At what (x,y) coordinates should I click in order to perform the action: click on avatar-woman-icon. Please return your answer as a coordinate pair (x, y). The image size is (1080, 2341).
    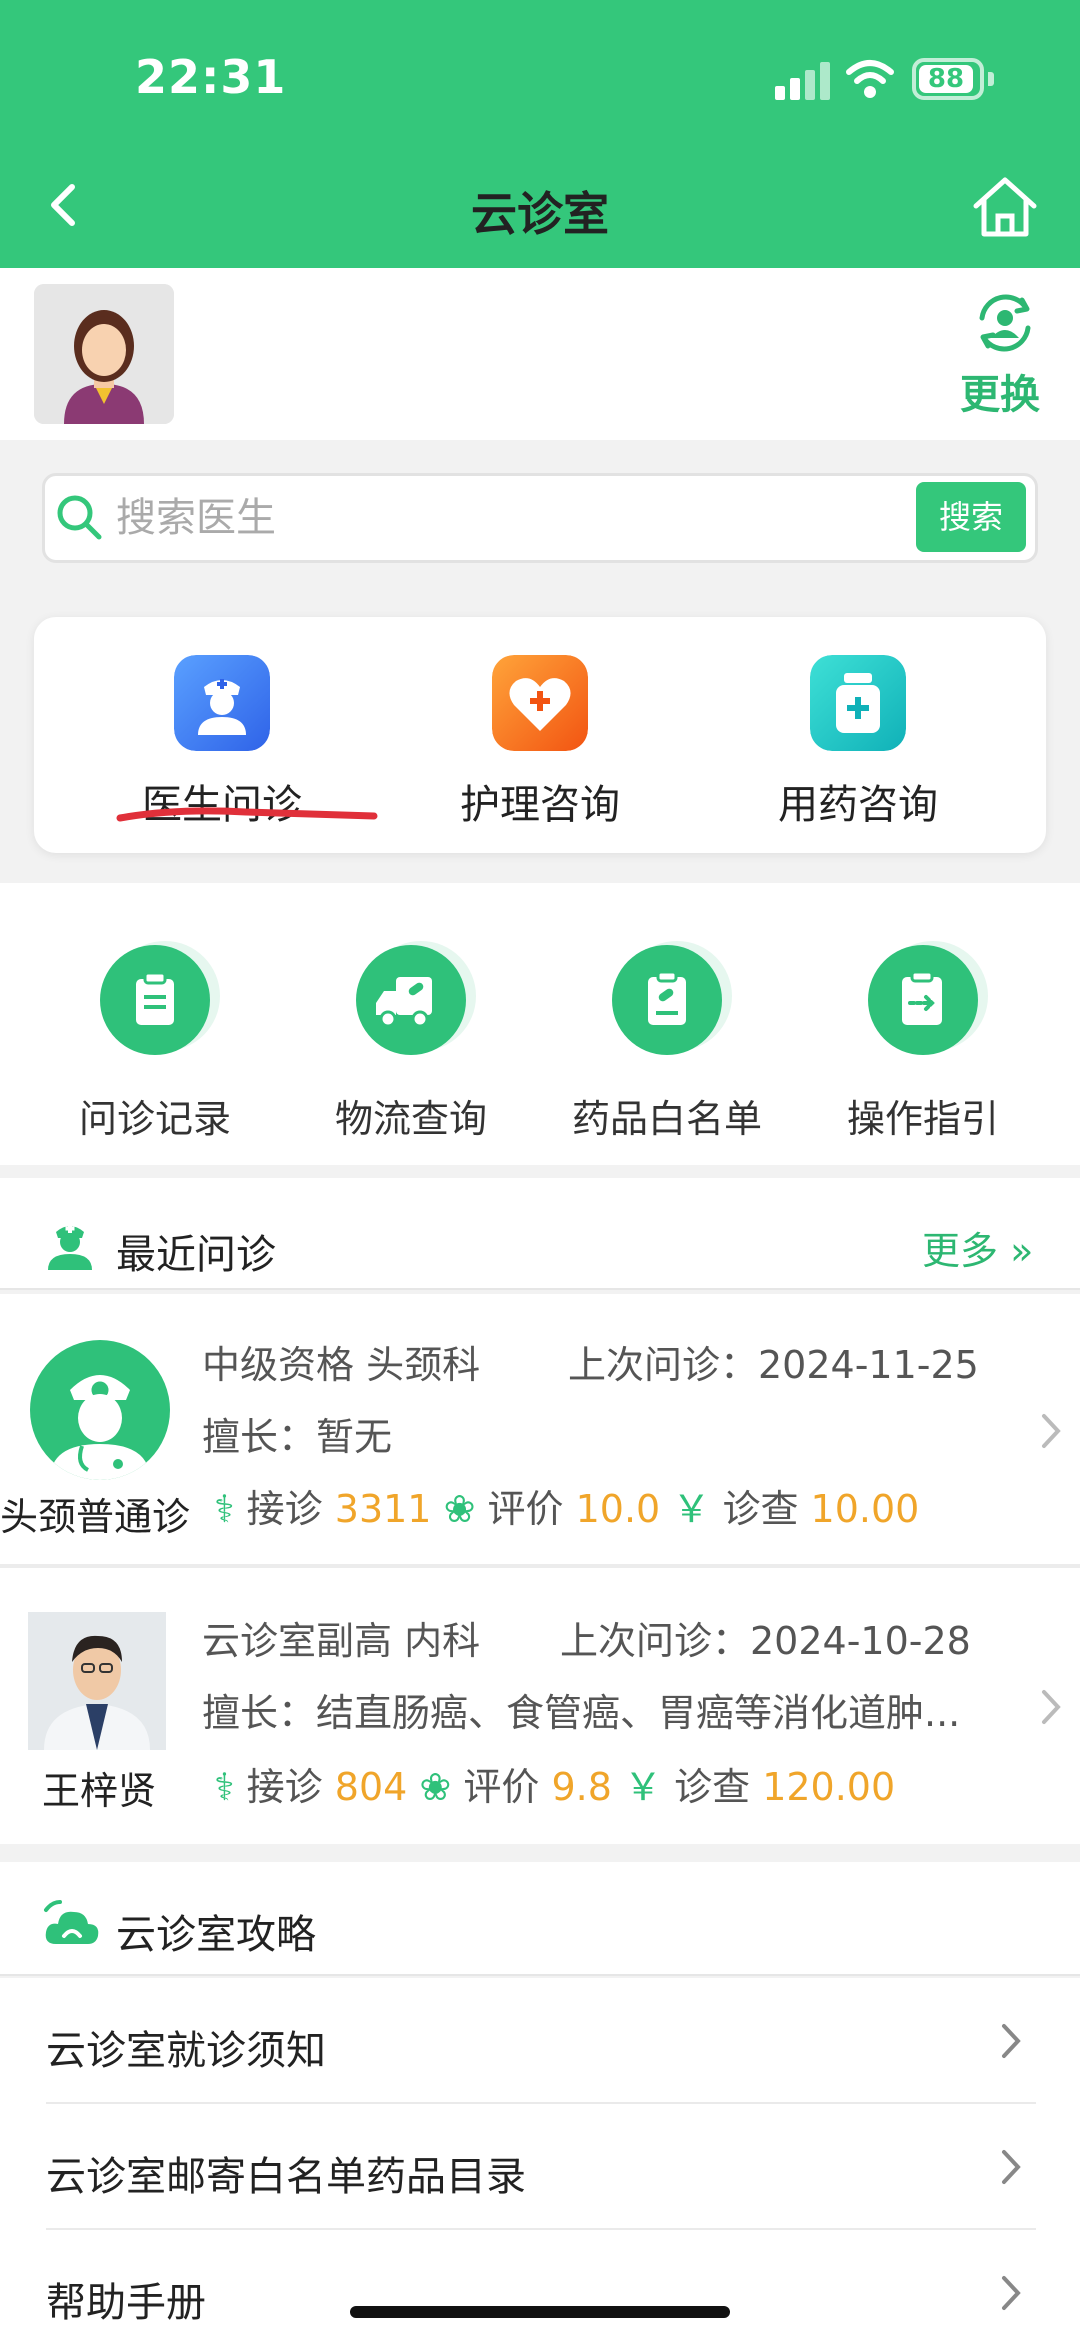
    Looking at the image, I should click on (104, 354).